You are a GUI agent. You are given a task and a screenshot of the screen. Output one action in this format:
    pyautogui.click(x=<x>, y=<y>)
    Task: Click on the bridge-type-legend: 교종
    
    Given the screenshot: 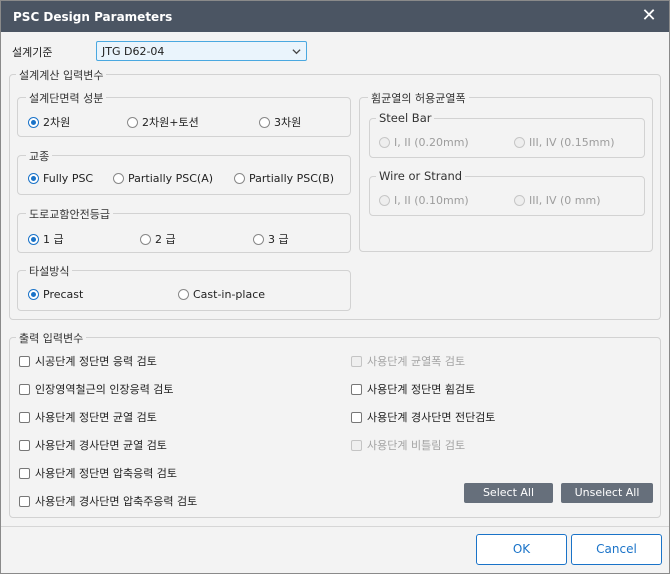 What is the action you would take?
    pyautogui.click(x=39, y=156)
    